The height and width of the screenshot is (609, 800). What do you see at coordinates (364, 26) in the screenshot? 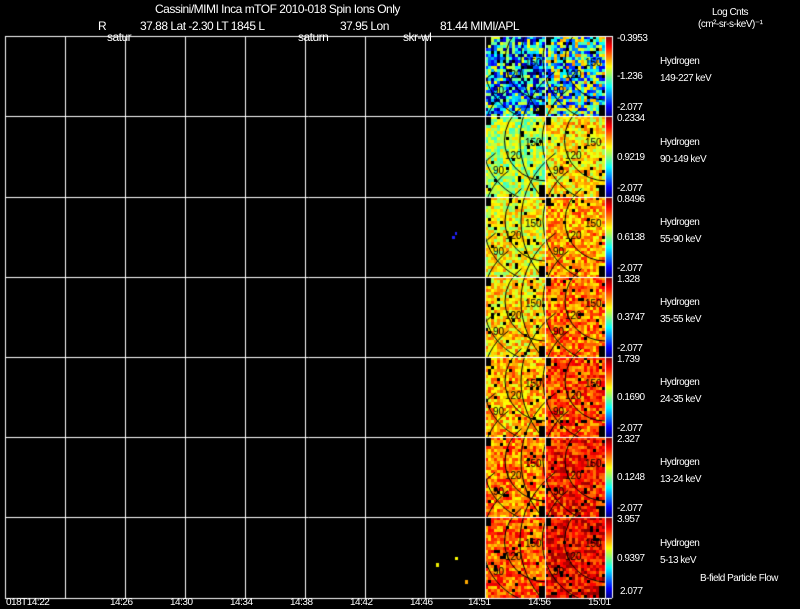
I see `l-value: 37.95 Lon` at bounding box center [364, 26].